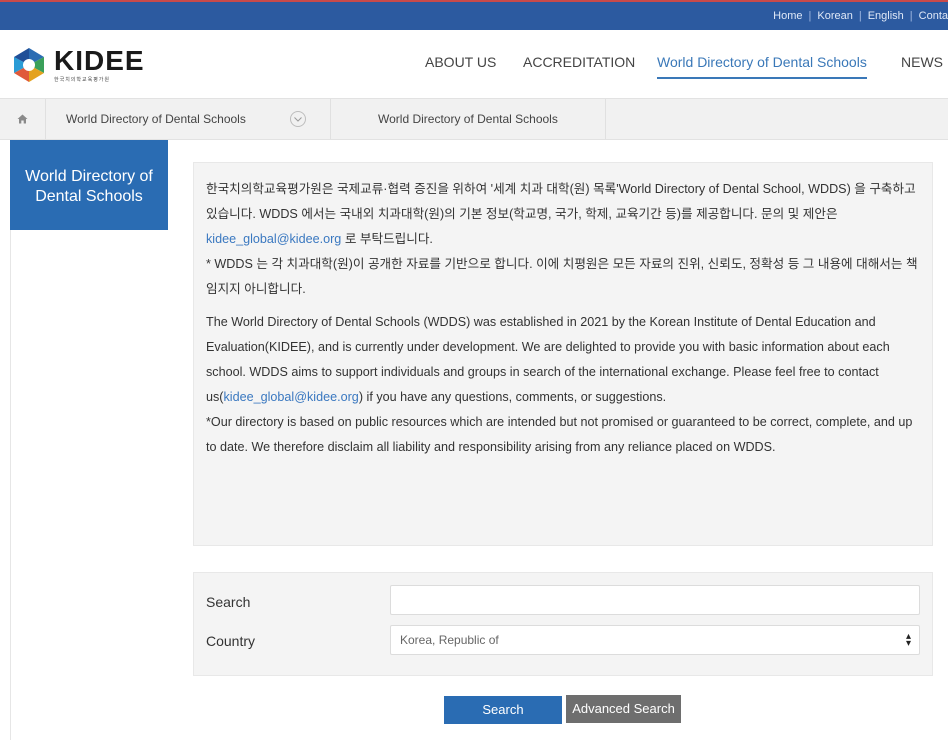 The image size is (948, 740). I want to click on top-link-contact: Conta, so click(933, 16).